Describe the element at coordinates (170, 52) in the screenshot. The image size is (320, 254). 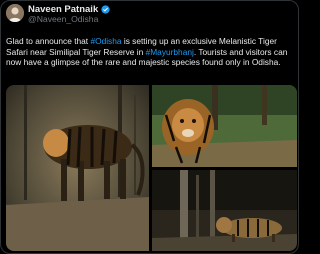
I see `hashtag-link: #Mayurbhanj` at that location.